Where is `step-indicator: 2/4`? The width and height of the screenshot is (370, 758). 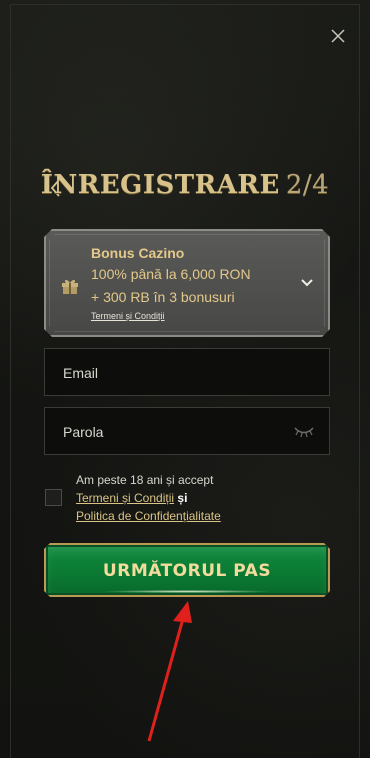 step-indicator: 2/4 is located at coordinates (307, 185).